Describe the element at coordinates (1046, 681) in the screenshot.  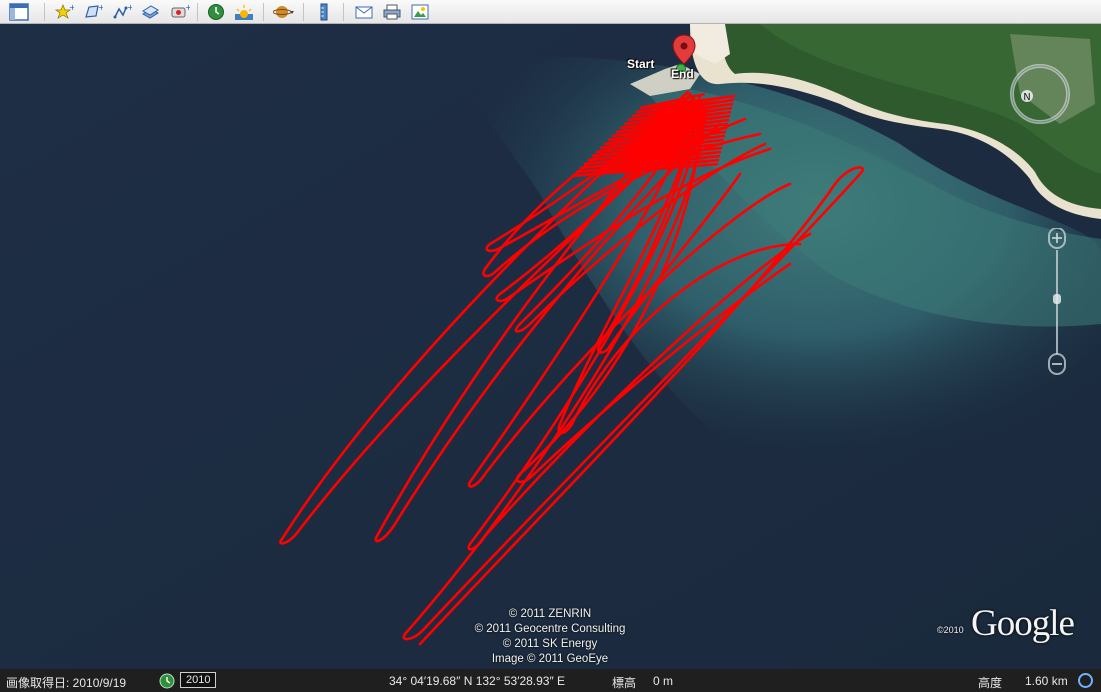
I see `eye-altitude-value: 1.60 km` at that location.